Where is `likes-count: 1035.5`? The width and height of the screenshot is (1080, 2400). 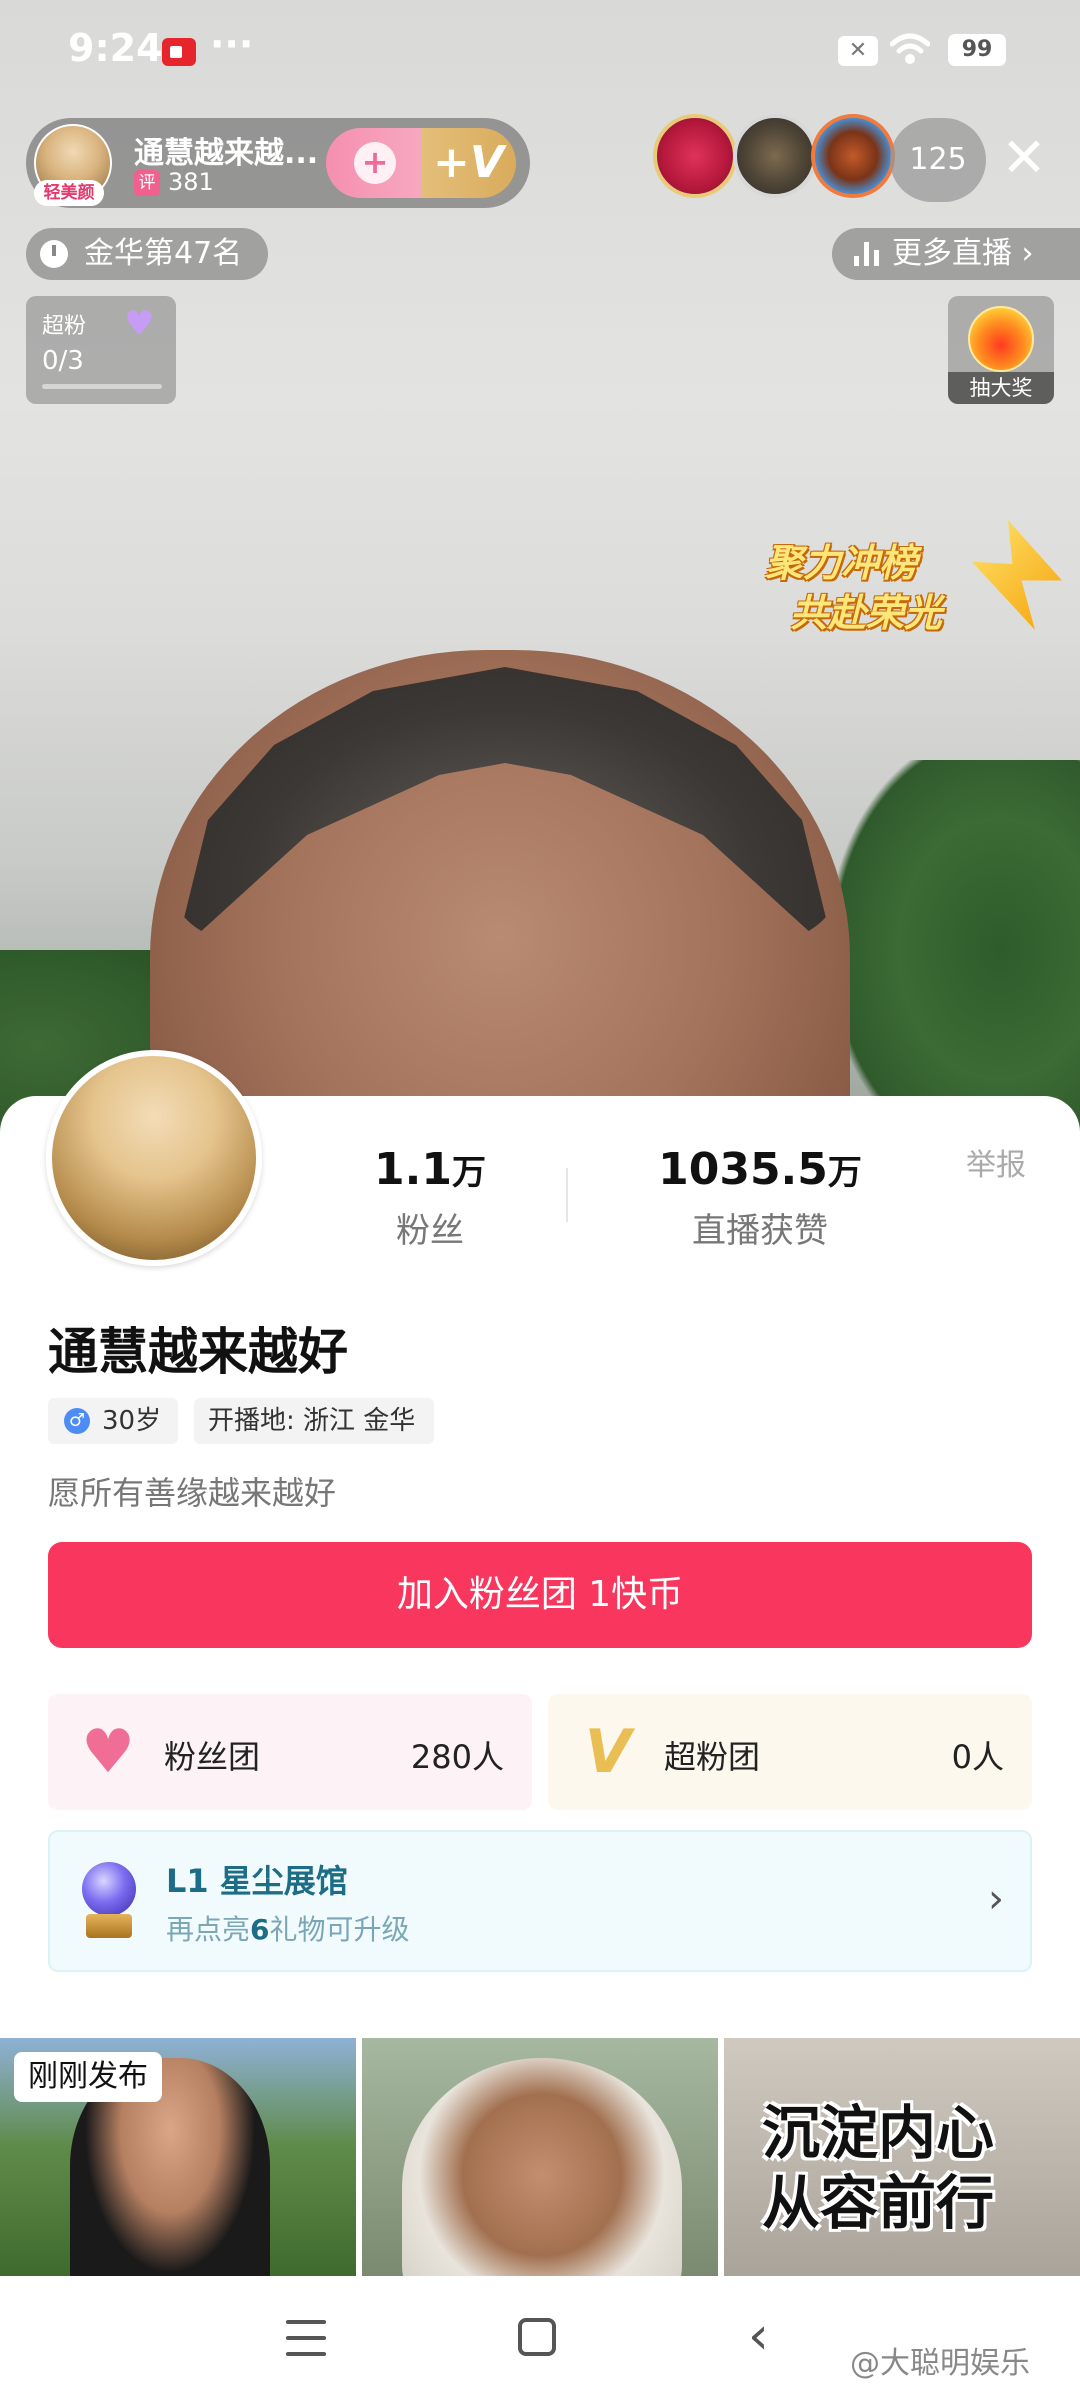
likes-count: 1035.5 is located at coordinates (743, 1169).